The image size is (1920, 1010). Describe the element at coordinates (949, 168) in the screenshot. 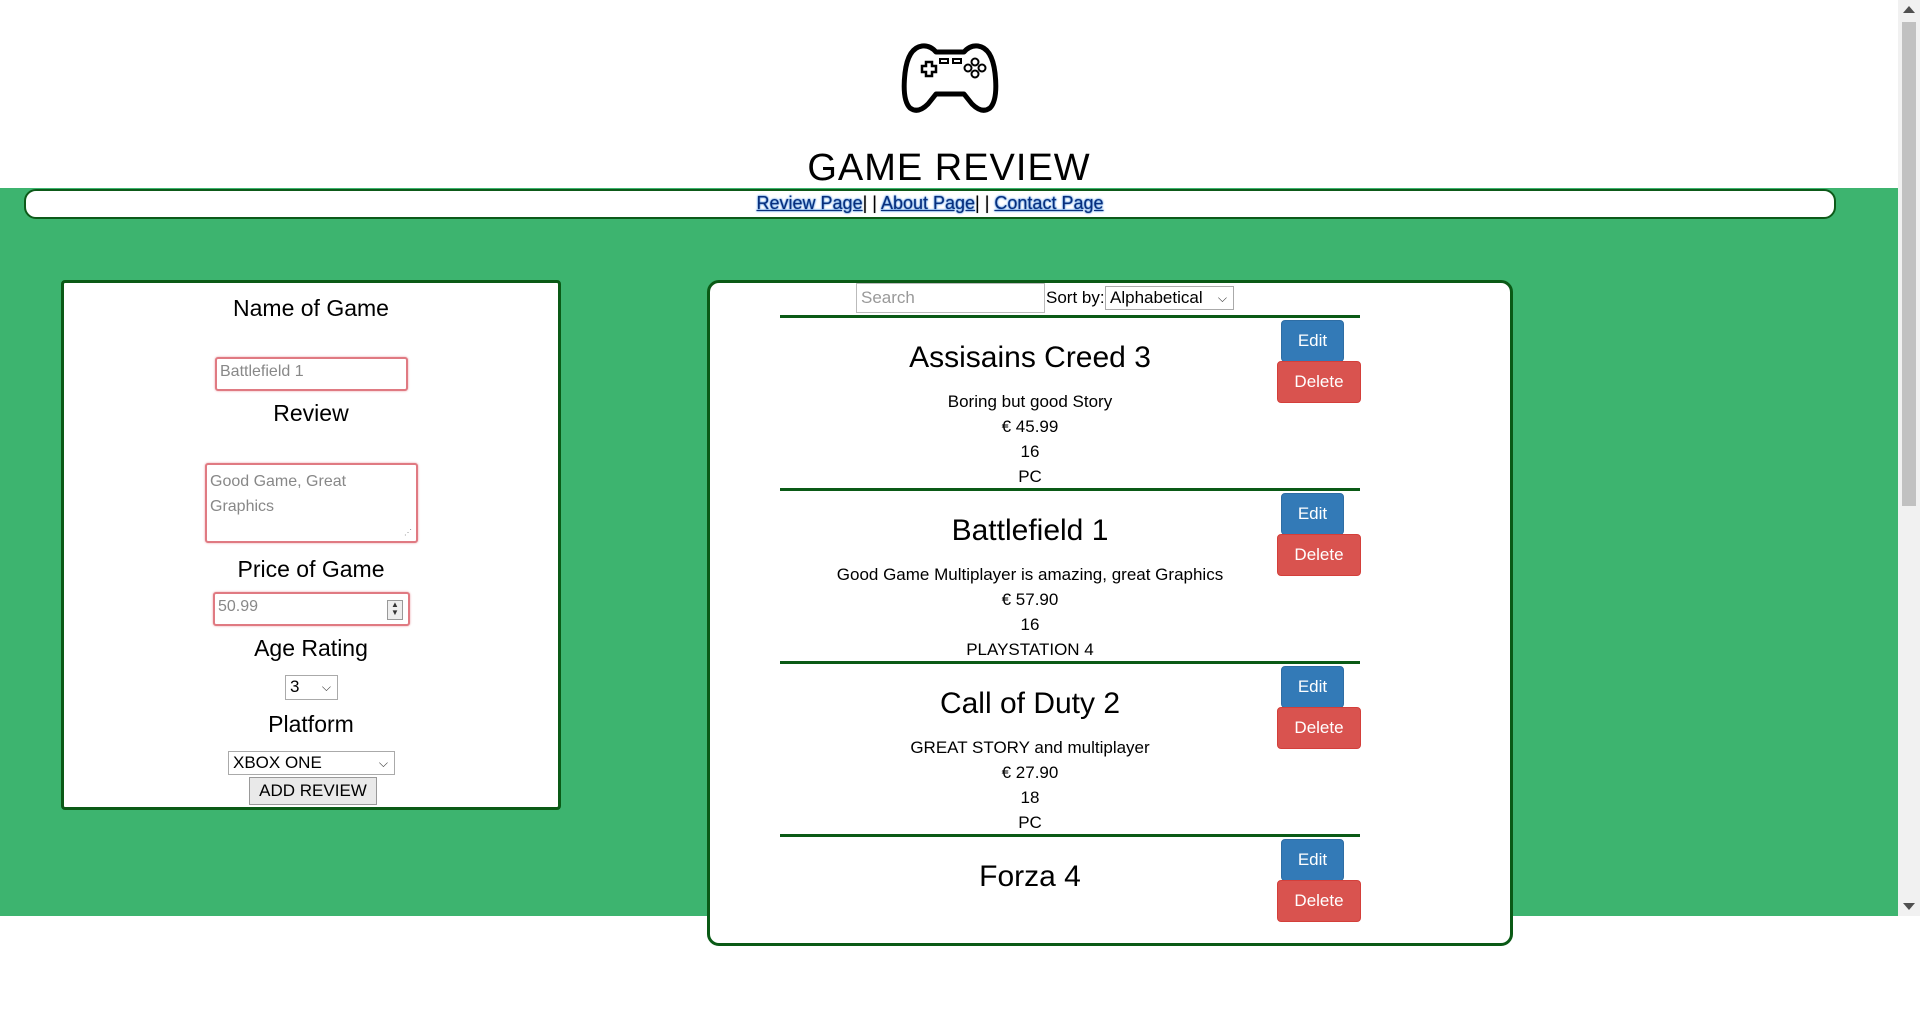

I see `page-title: GAME REVIEW` at that location.